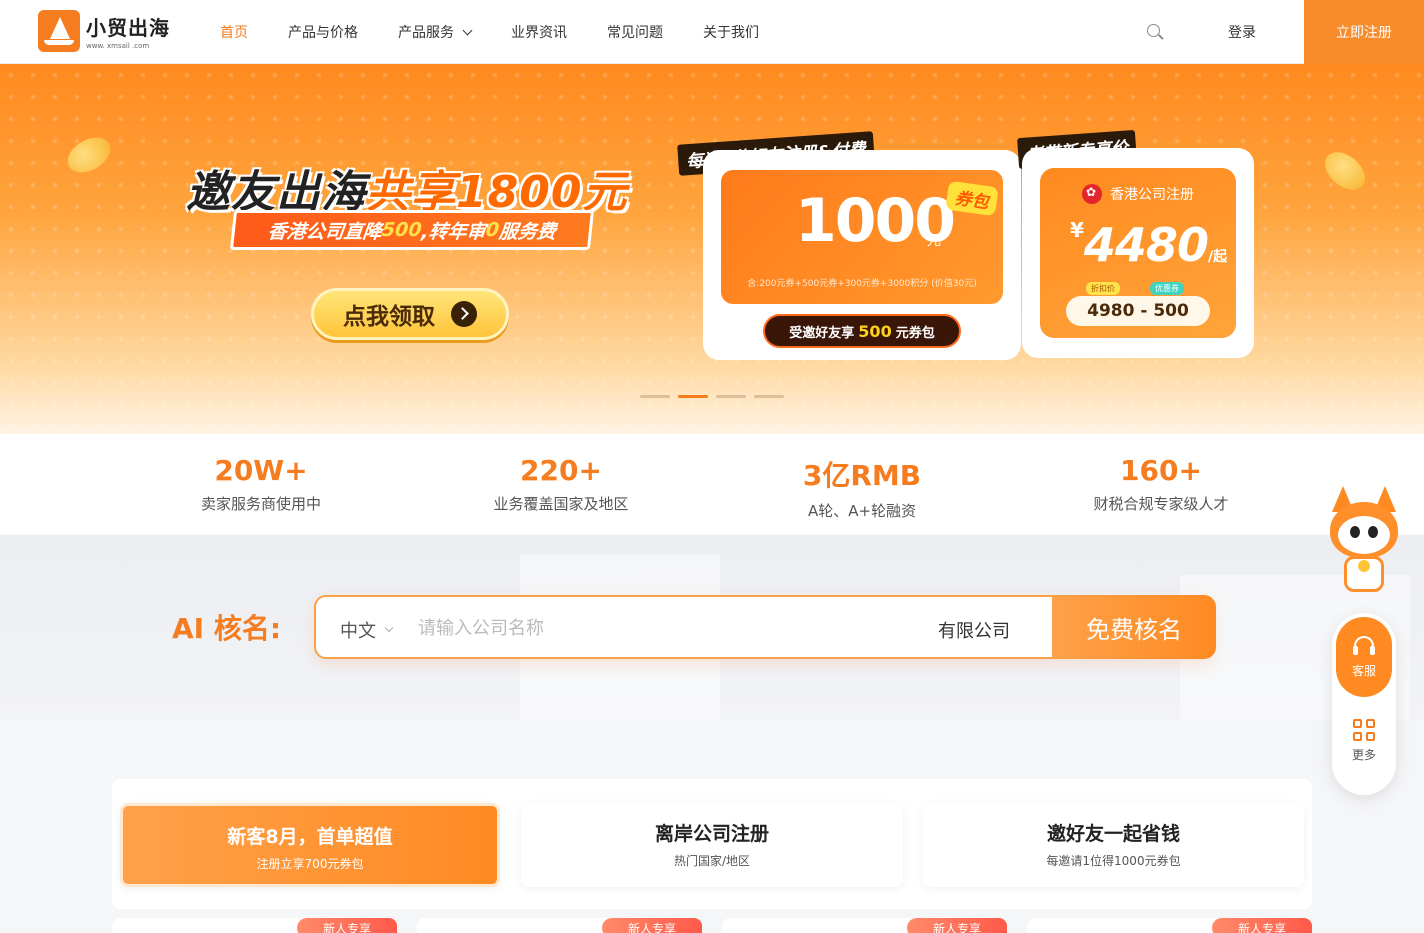 Image resolution: width=1424 pixels, height=933 pixels. What do you see at coordinates (261, 470) in the screenshot?
I see `stat-value: 20W+` at bounding box center [261, 470].